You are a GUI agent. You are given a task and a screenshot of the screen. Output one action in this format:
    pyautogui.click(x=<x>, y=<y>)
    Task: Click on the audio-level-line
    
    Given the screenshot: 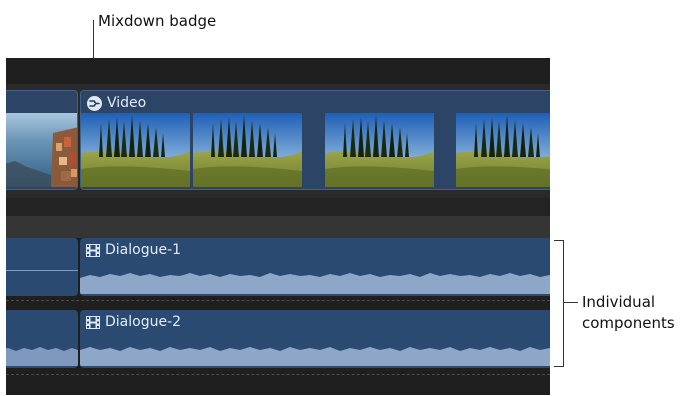 What is the action you would take?
    pyautogui.click(x=42, y=270)
    